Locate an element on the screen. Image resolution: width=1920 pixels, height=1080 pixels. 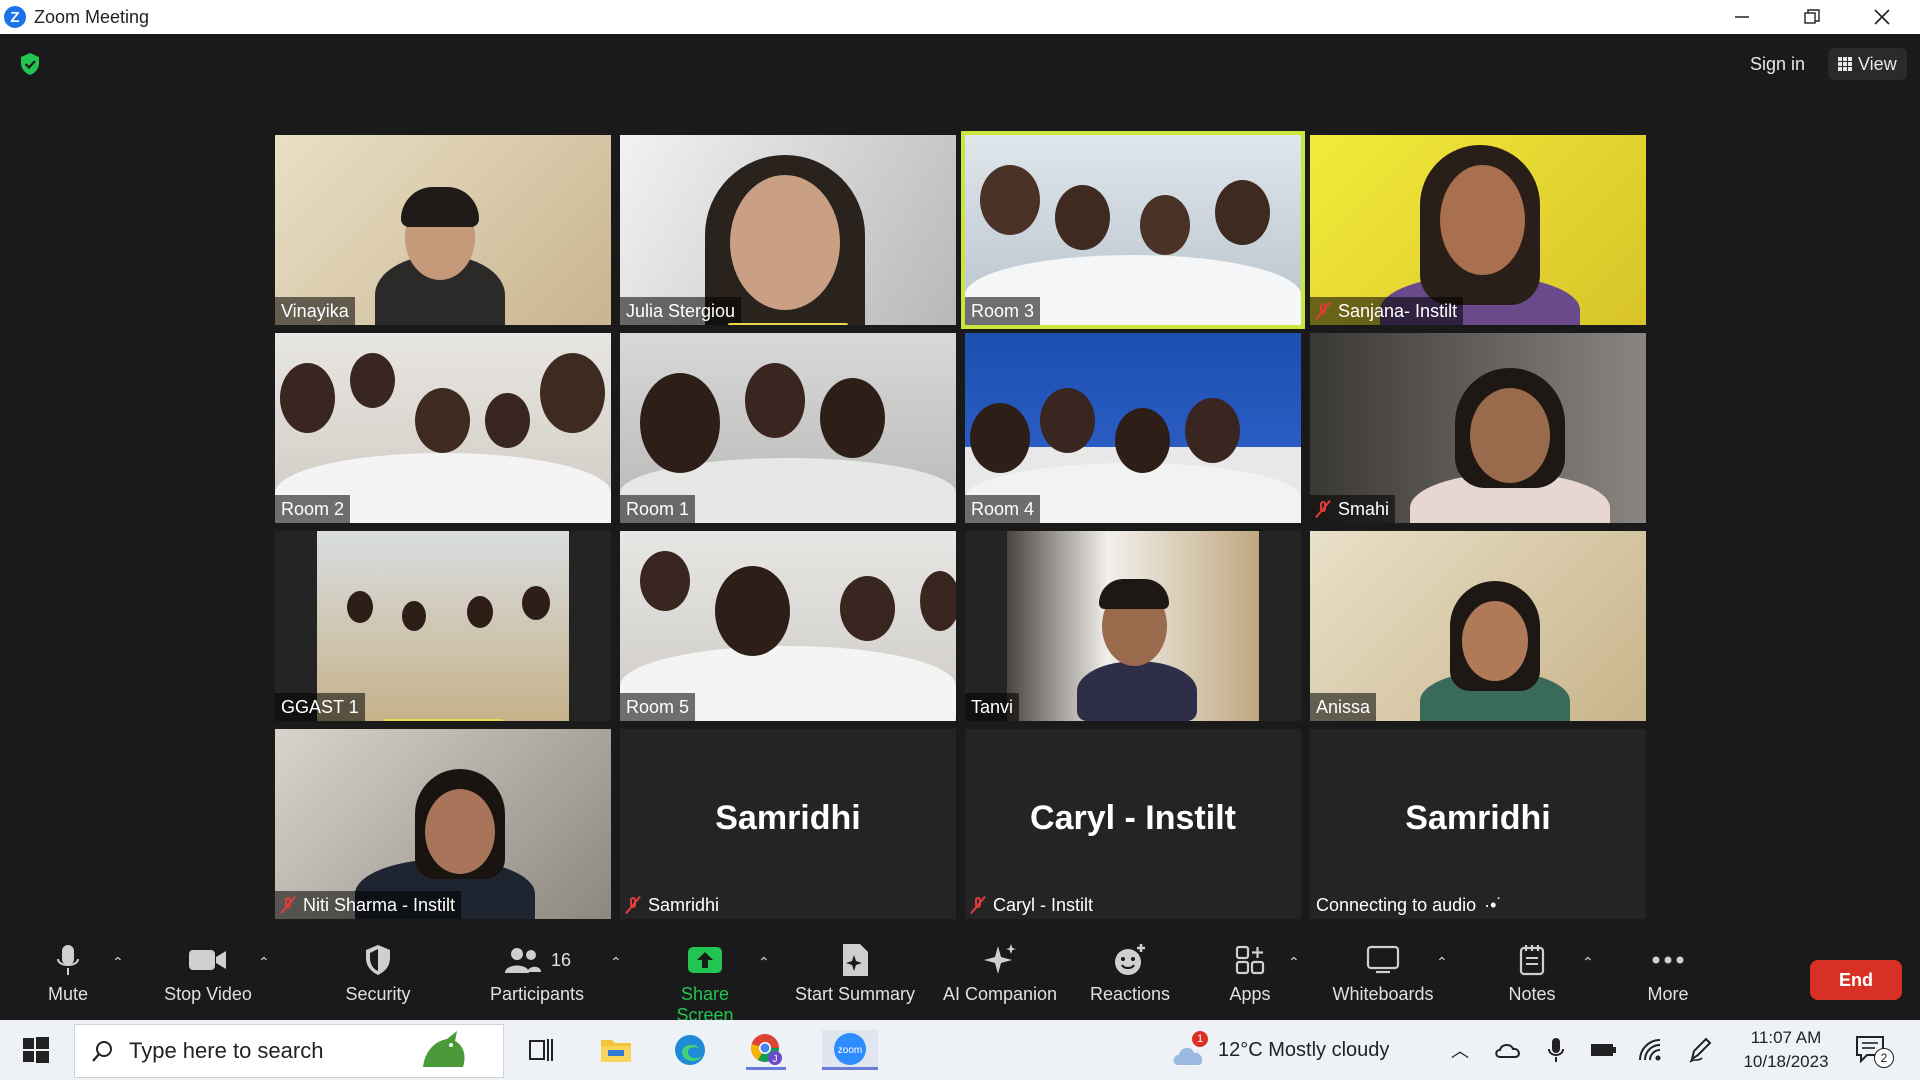
participants-button: 16 Participants is located at coordinates (537, 973).